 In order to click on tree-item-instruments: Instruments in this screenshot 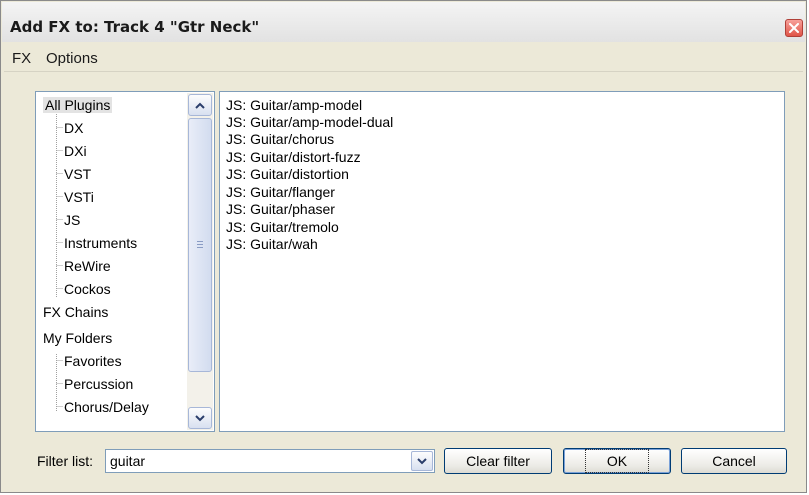, I will do `click(100, 243)`.